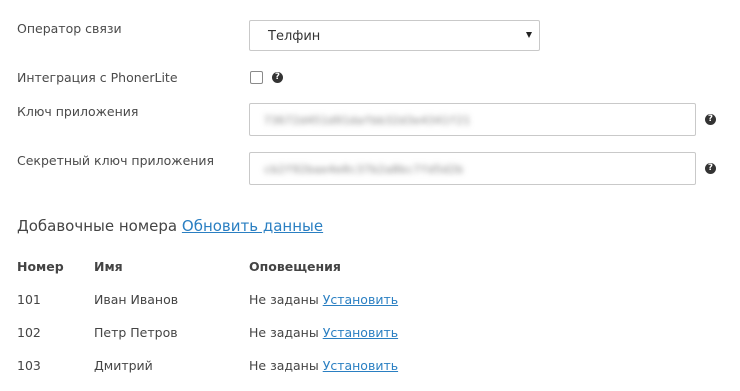 This screenshot has height=391, width=740. I want to click on column-header-number: Номер, so click(40, 266).